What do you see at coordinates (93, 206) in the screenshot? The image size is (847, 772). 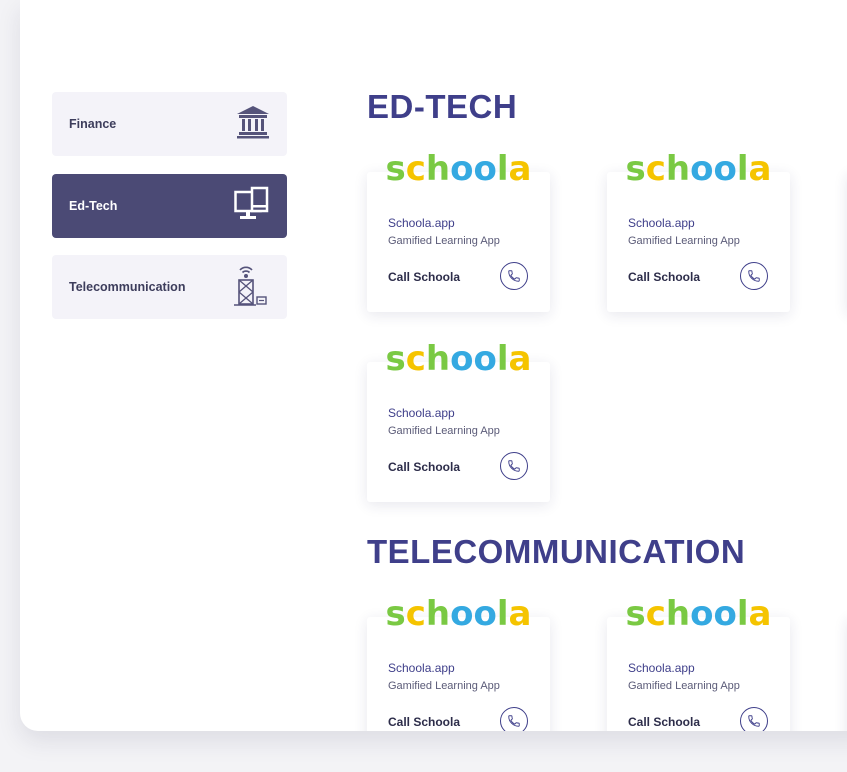 I see `sidebar-item-label: Ed-Tech` at bounding box center [93, 206].